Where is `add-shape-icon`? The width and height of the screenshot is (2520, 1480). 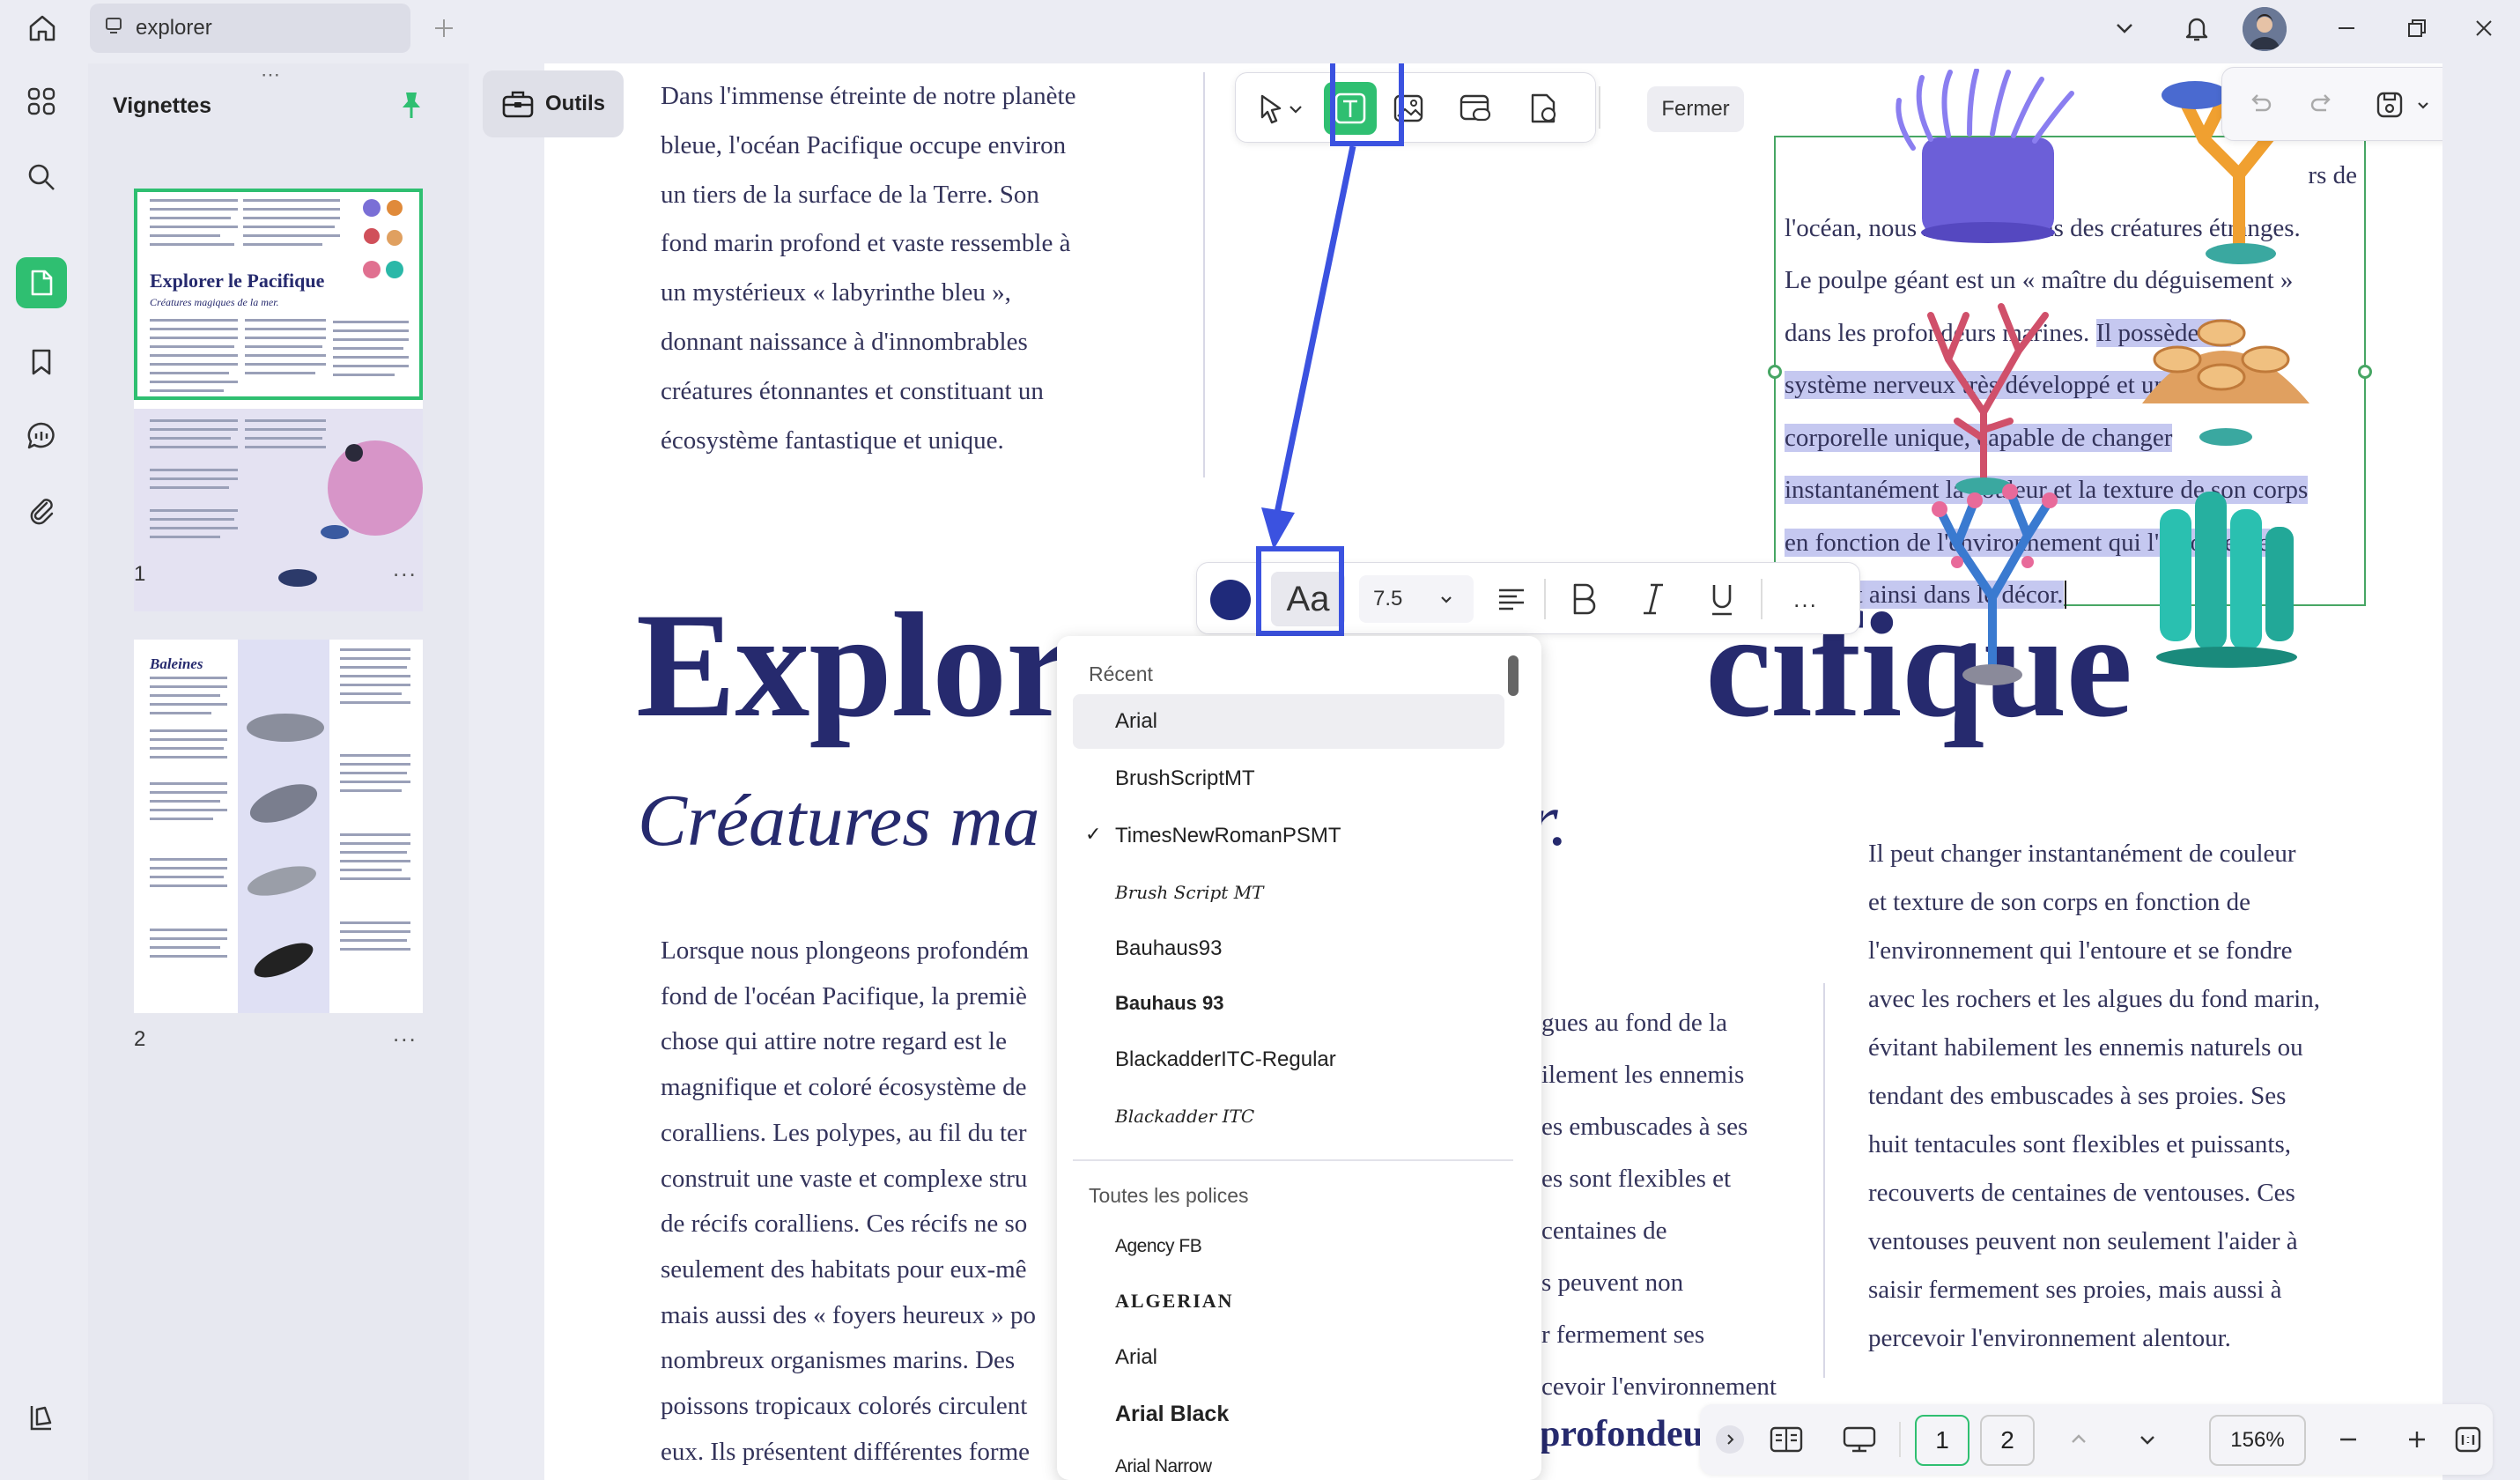
add-shape-icon is located at coordinates (1542, 108).